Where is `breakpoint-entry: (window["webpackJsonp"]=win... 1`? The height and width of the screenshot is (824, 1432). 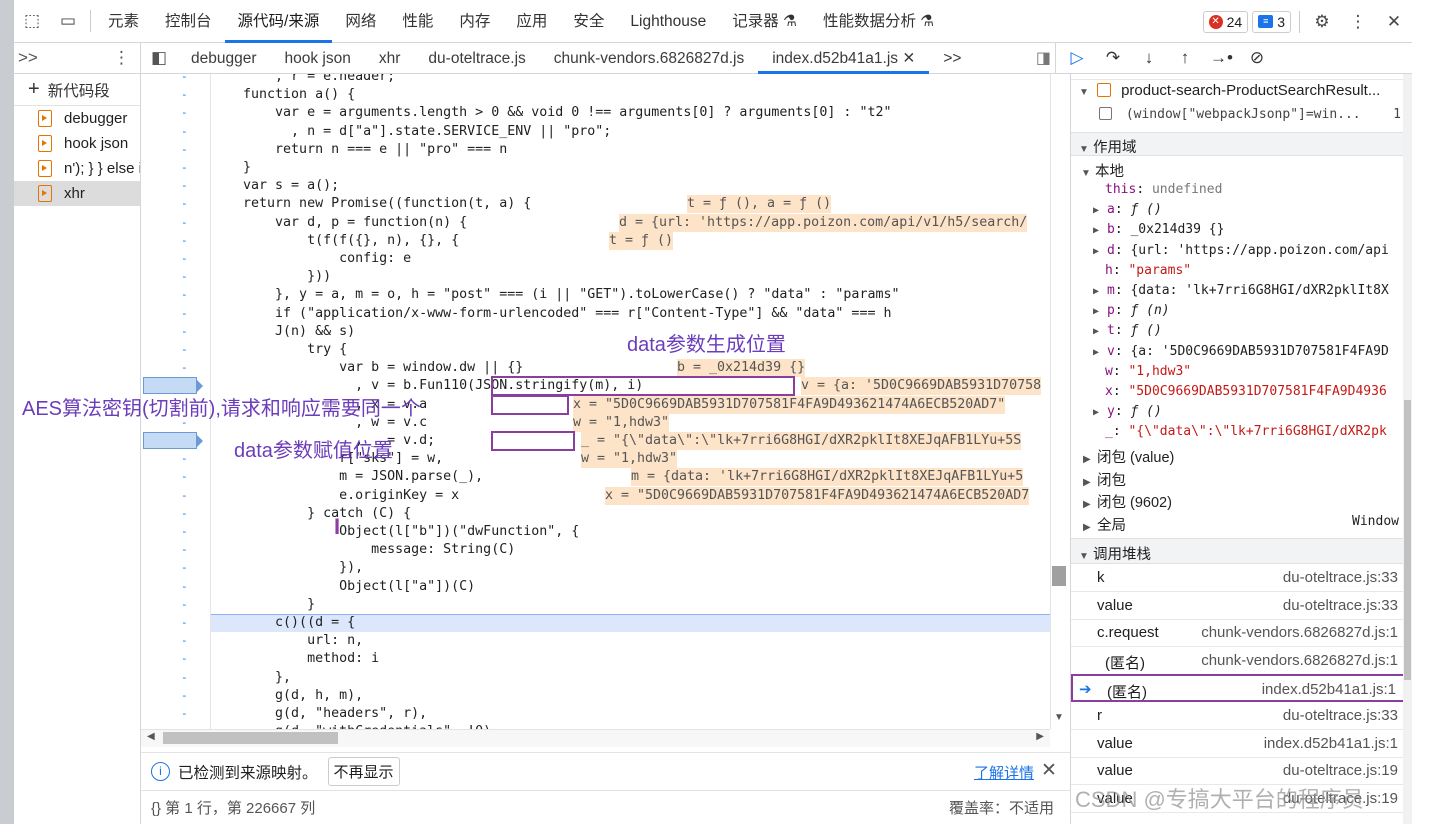
breakpoint-entry: (window["webpackJsonp"]=win... 1 is located at coordinates (1241, 117).